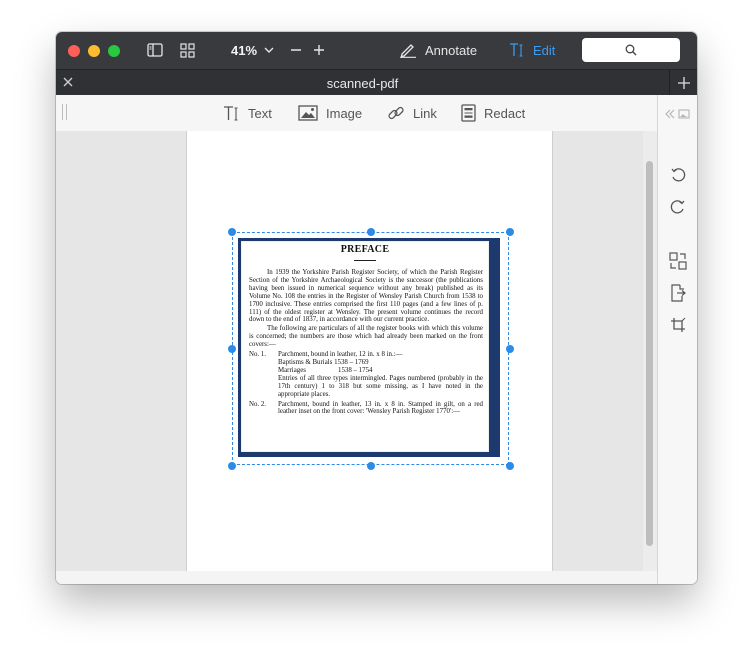 The width and height of the screenshot is (753, 665). I want to click on edit-mode-button: Edit, so click(532, 50).